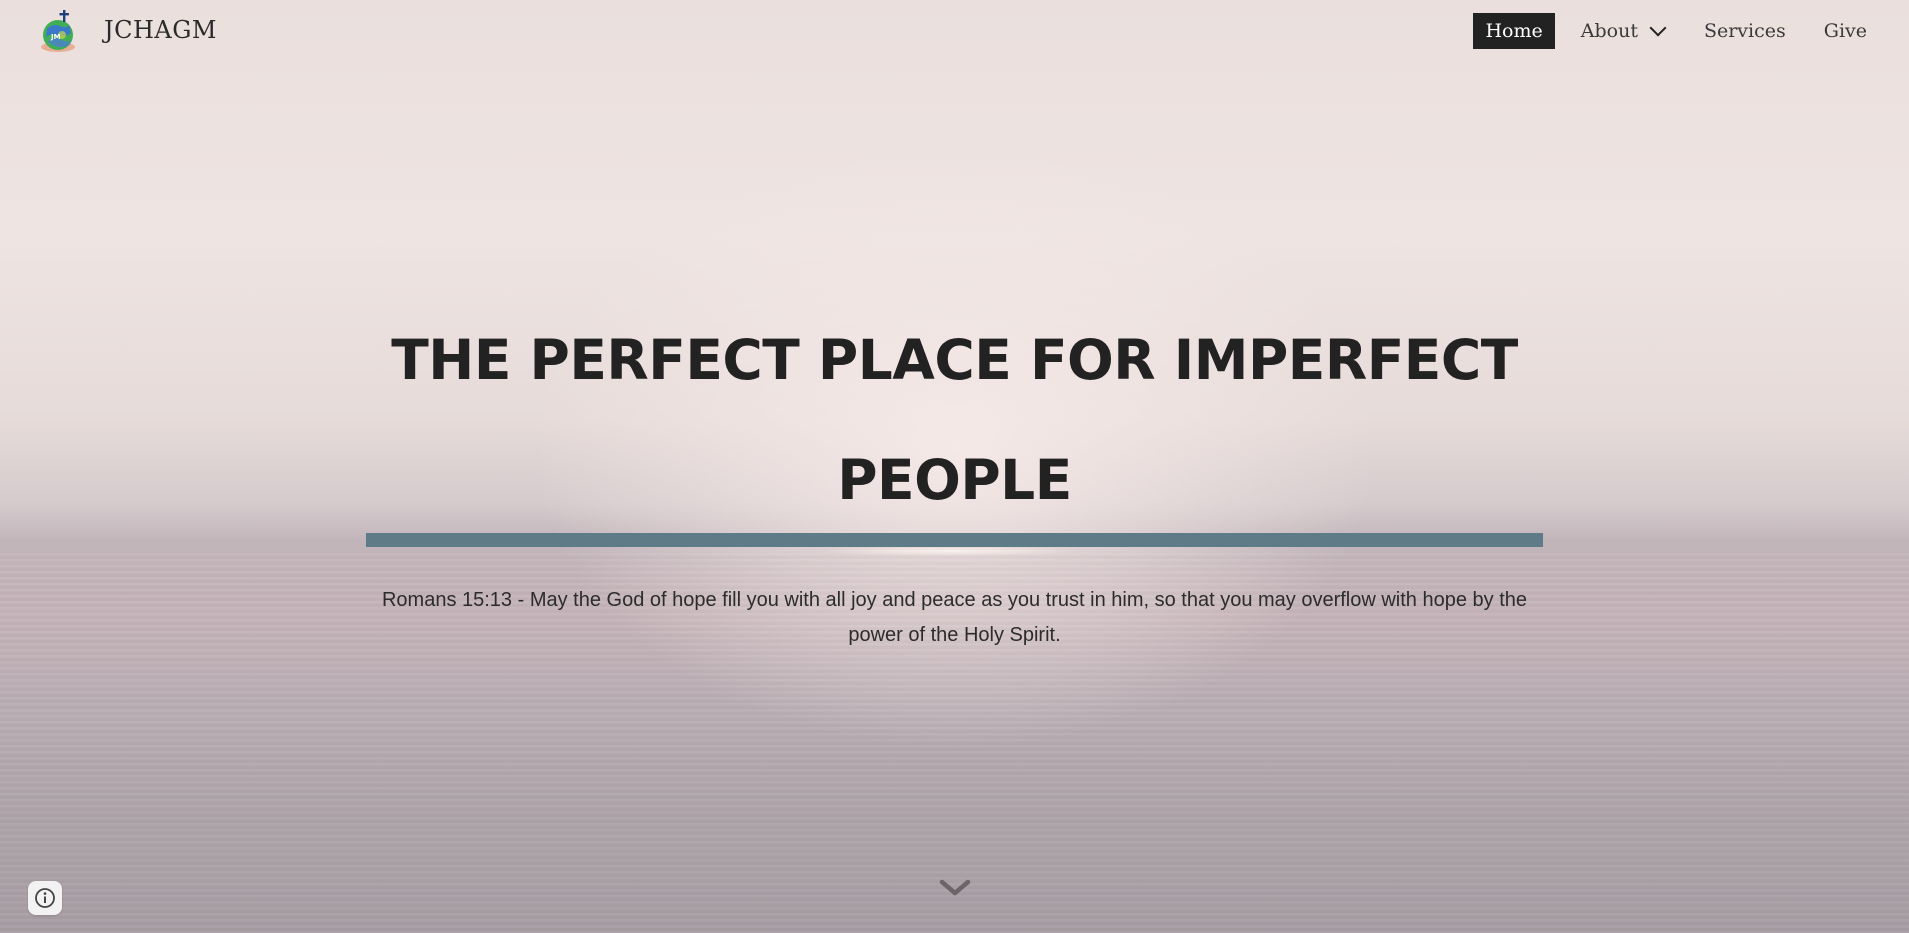 This screenshot has width=1909, height=933. What do you see at coordinates (160, 30) in the screenshot?
I see `site-title: JCHAGM` at bounding box center [160, 30].